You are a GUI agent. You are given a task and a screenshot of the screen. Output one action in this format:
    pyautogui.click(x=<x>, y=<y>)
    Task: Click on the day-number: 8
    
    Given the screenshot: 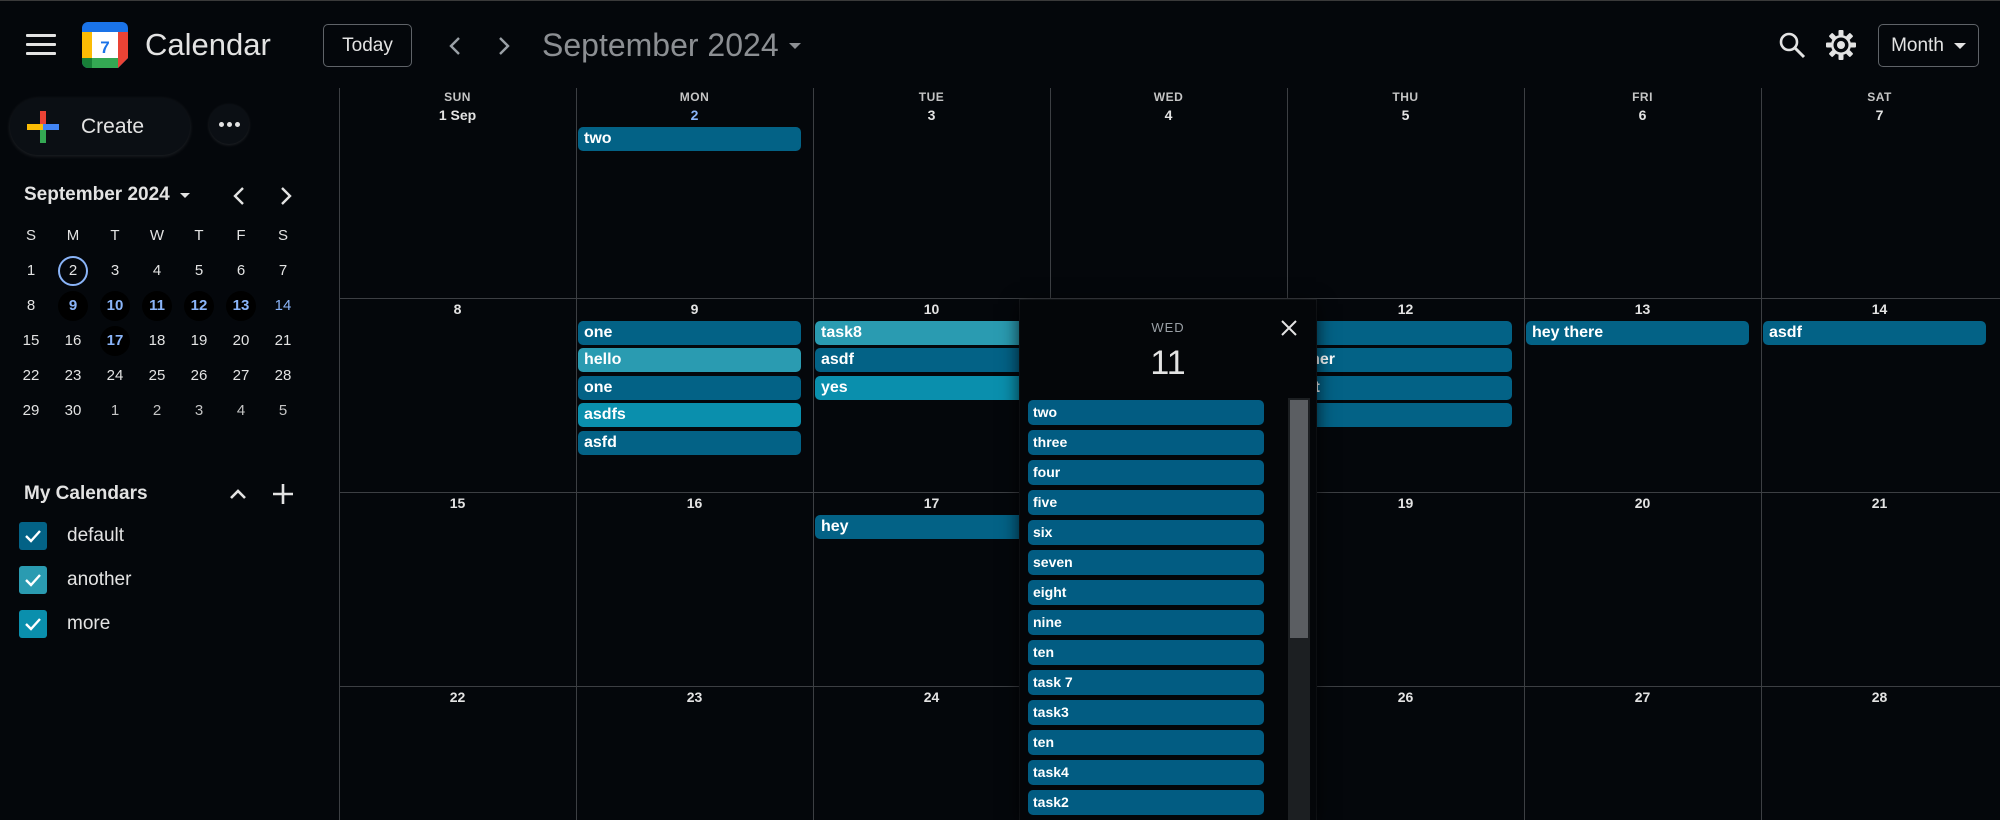 What is the action you would take?
    pyautogui.click(x=457, y=309)
    